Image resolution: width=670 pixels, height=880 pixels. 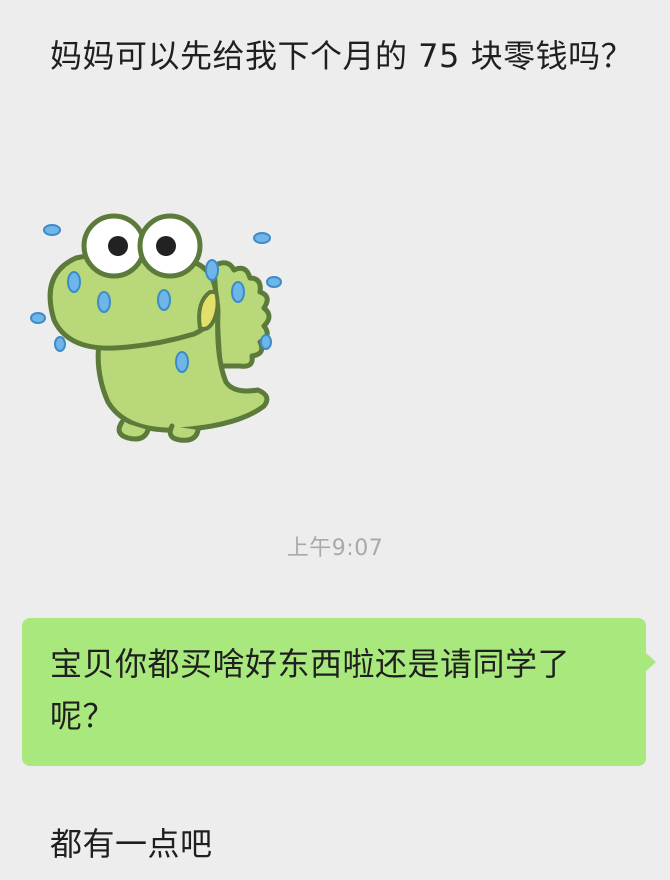 I want to click on message-timestamp: 上午9:07, so click(x=335, y=548).